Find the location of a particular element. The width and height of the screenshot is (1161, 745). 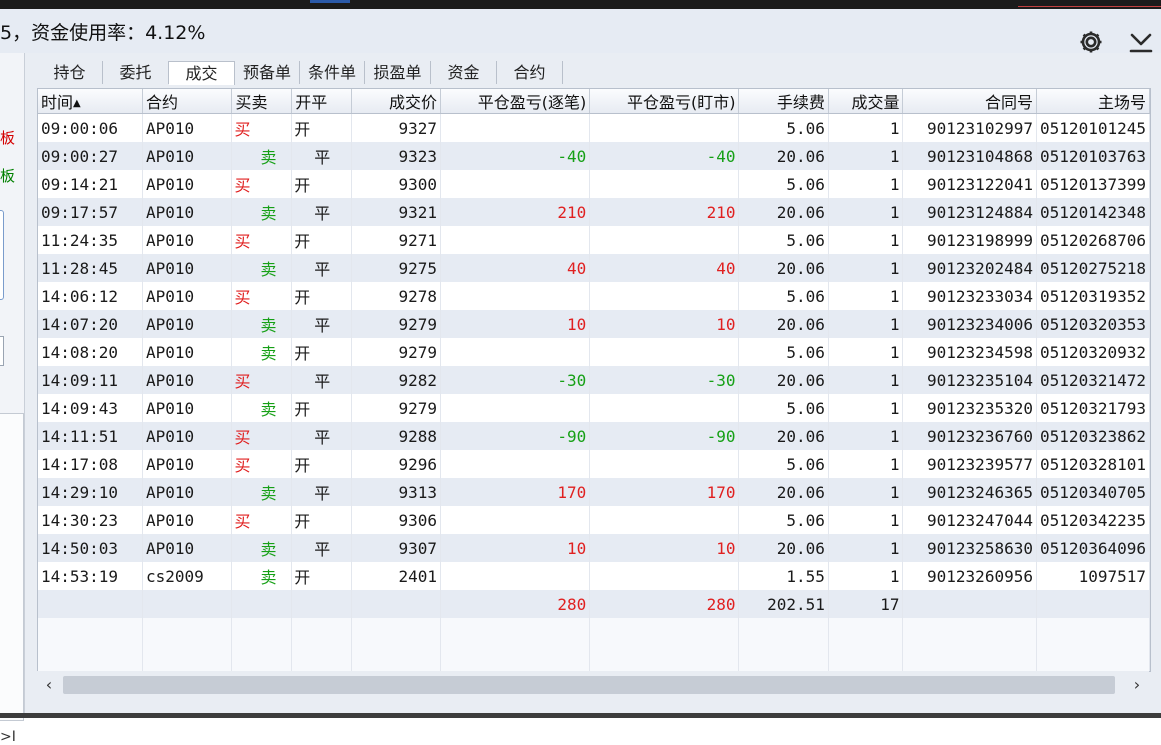

cell-time: 09:00:06 is located at coordinates (91, 127).